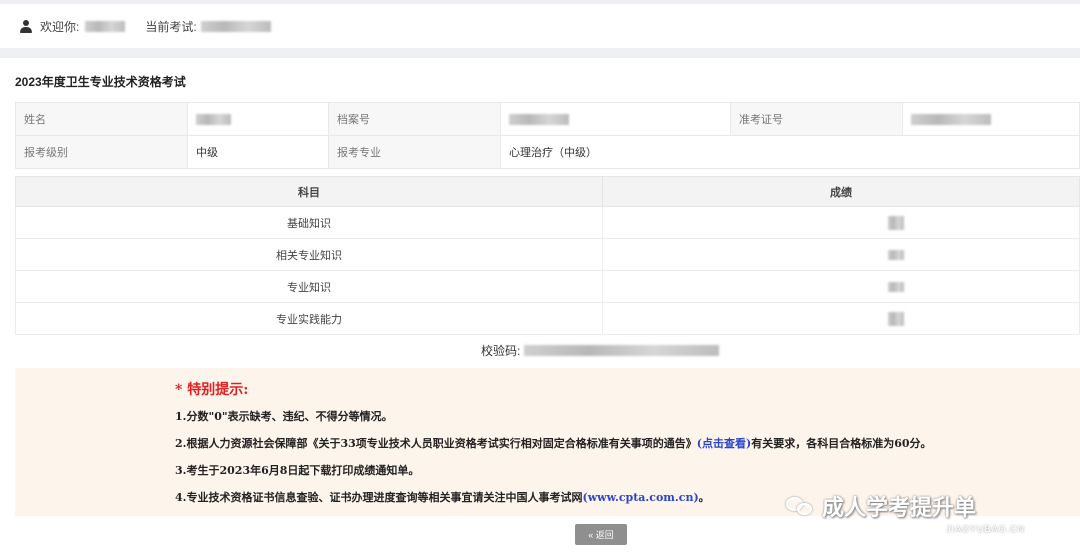 The image size is (1080, 560). Describe the element at coordinates (309, 286) in the screenshot. I see `subject-name: 专业知识` at that location.